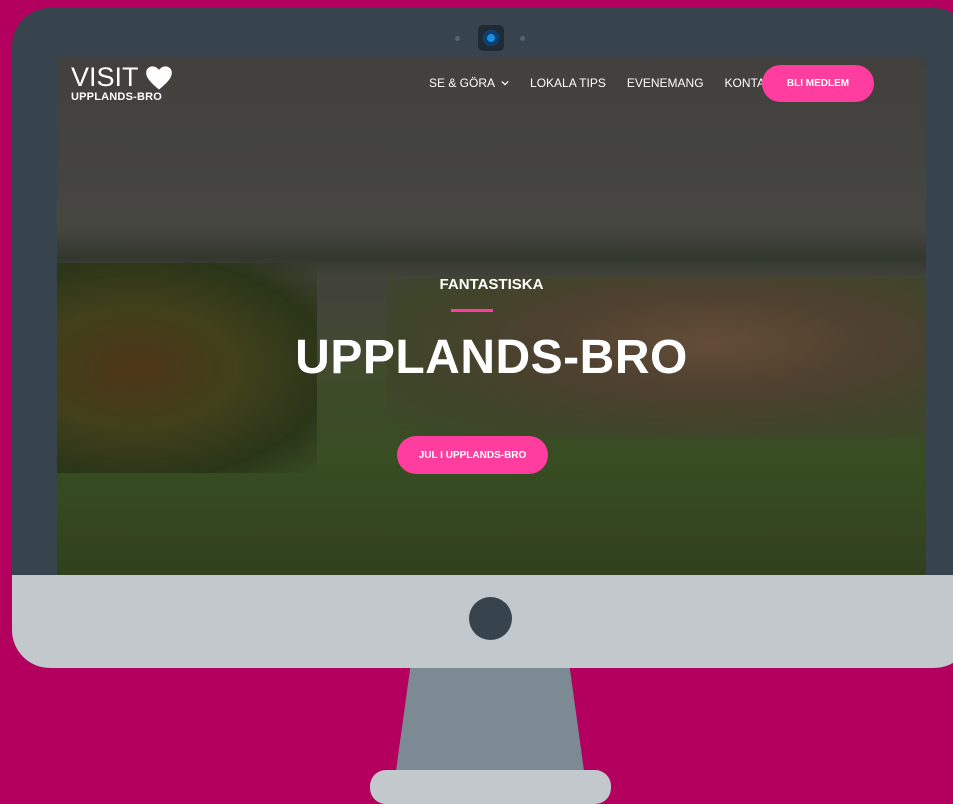  Describe the element at coordinates (818, 83) in the screenshot. I see `become-member-button: BLI MEDLEM` at that location.